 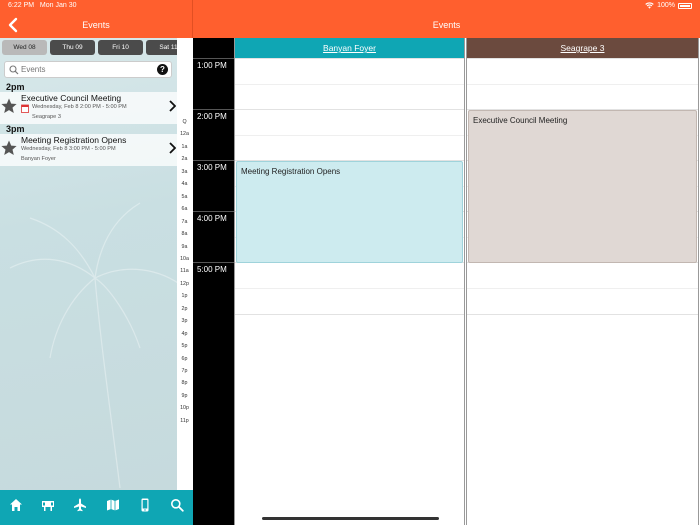 I want to click on hour-index-item: 10a, so click(x=184, y=259).